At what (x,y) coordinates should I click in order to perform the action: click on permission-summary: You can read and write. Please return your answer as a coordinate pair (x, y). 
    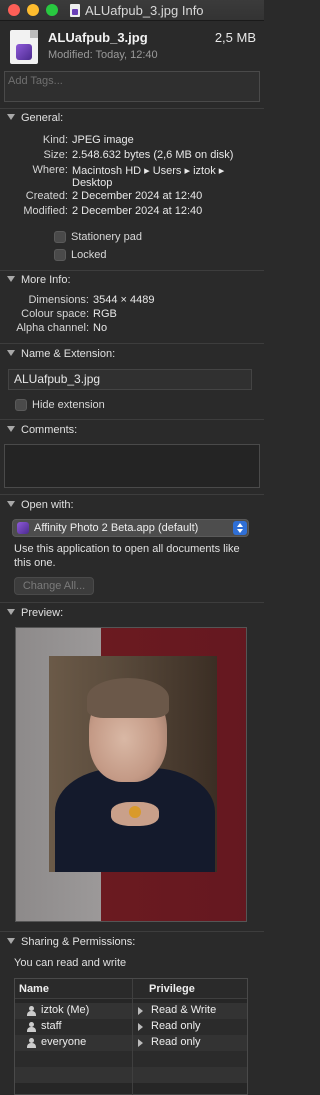
    Looking at the image, I should click on (70, 963).